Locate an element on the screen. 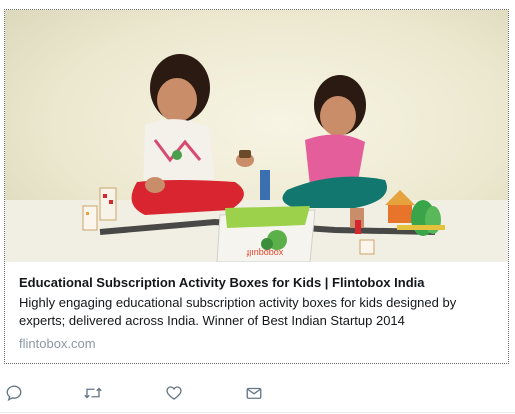  card-domain: flintobox.com is located at coordinates (57, 343).